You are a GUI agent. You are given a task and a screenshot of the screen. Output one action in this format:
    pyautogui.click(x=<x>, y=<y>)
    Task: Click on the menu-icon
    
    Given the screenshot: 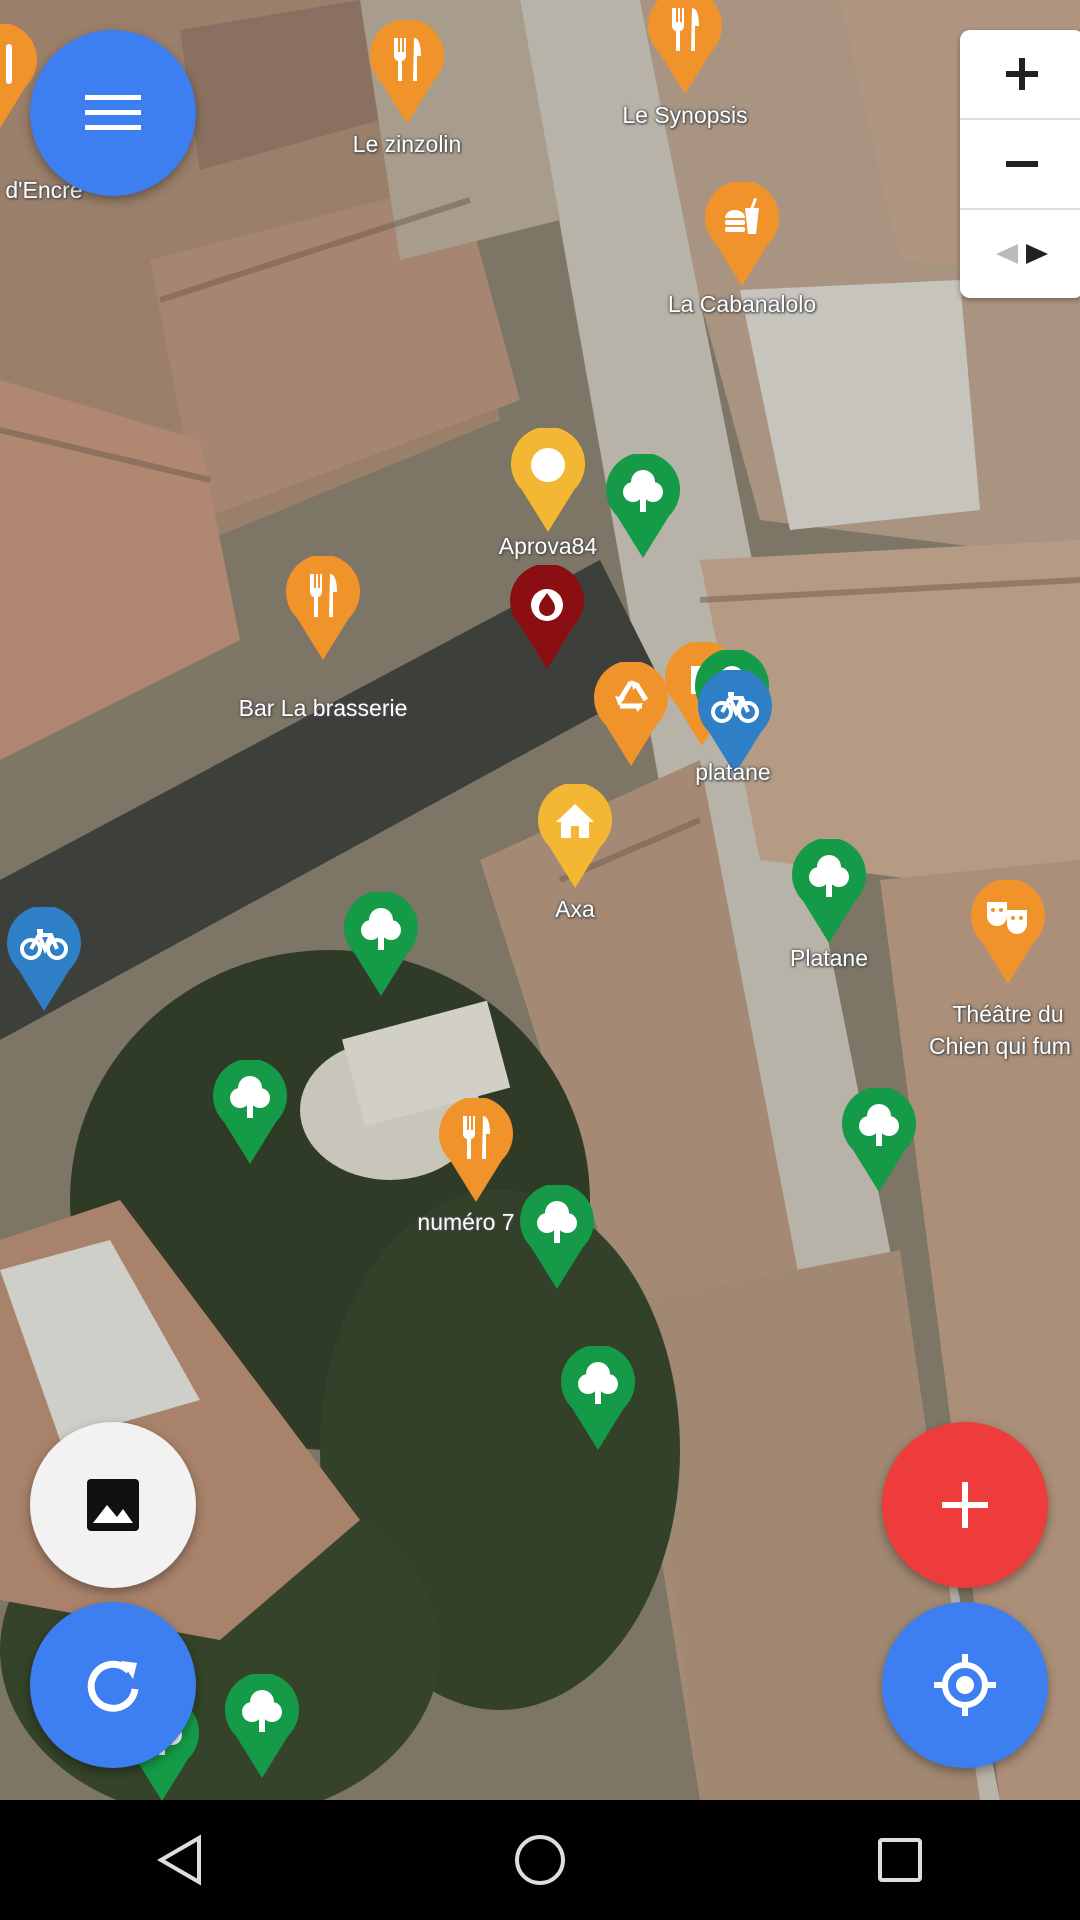 What is the action you would take?
    pyautogui.click(x=113, y=112)
    